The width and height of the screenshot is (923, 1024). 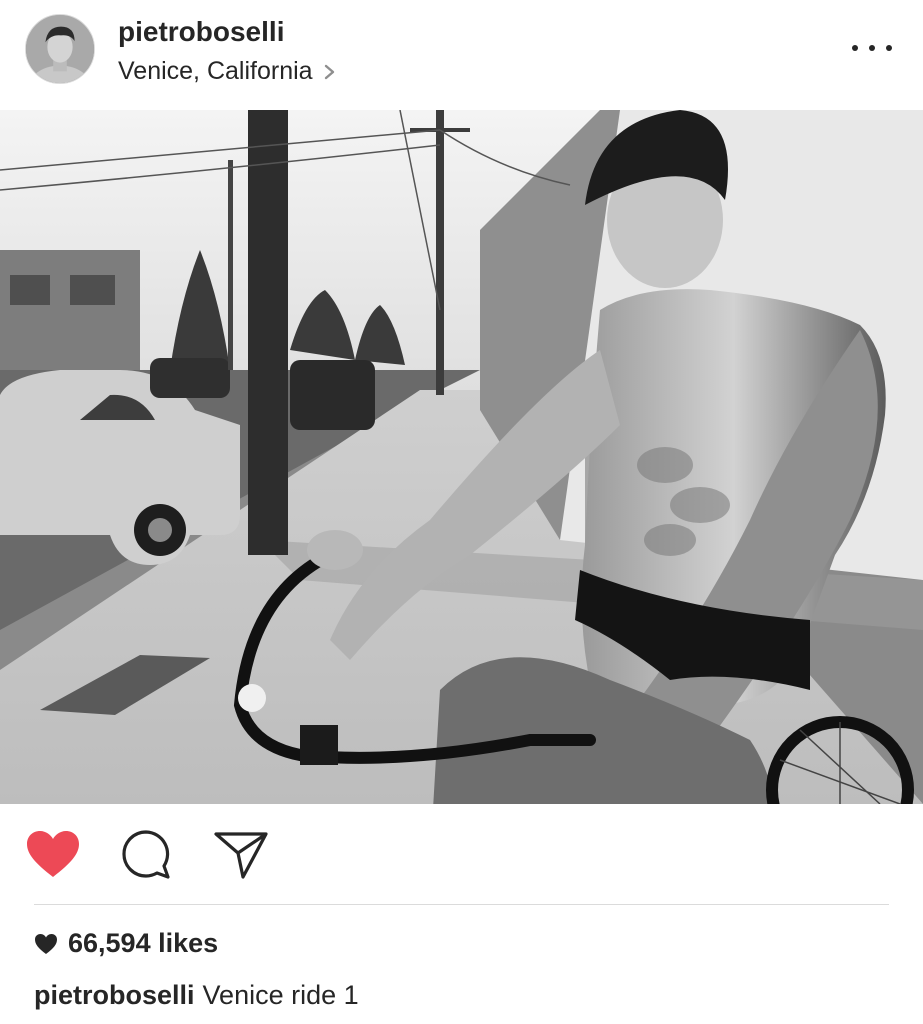 I want to click on likes-count: 66,594 likes, so click(x=126, y=943).